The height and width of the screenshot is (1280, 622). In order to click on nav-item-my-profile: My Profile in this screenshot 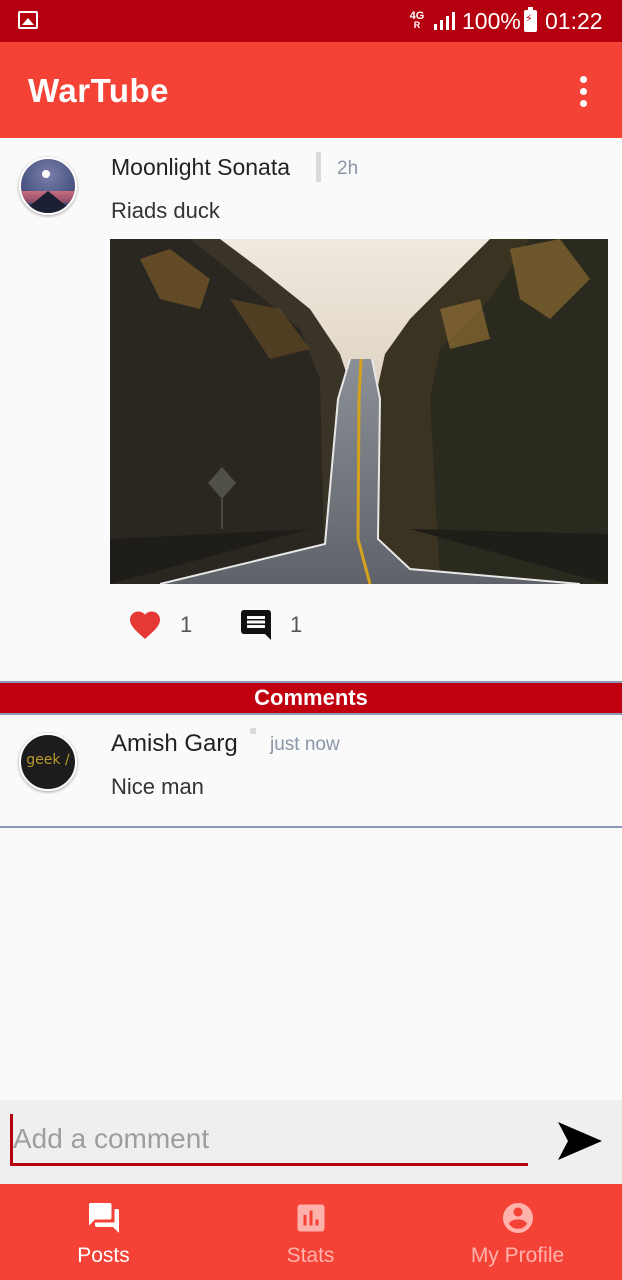, I will do `click(517, 1232)`.